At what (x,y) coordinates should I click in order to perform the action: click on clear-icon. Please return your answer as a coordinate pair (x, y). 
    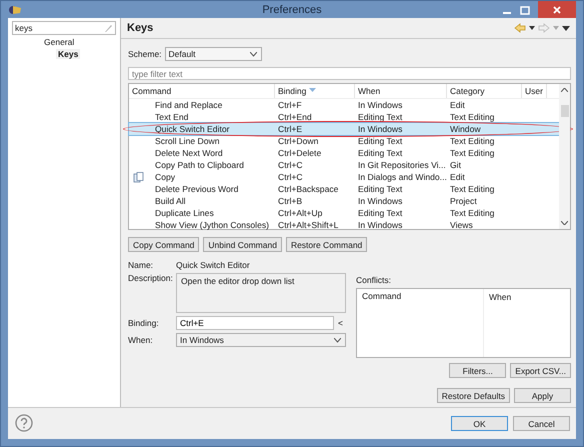
    Looking at the image, I should click on (108, 28).